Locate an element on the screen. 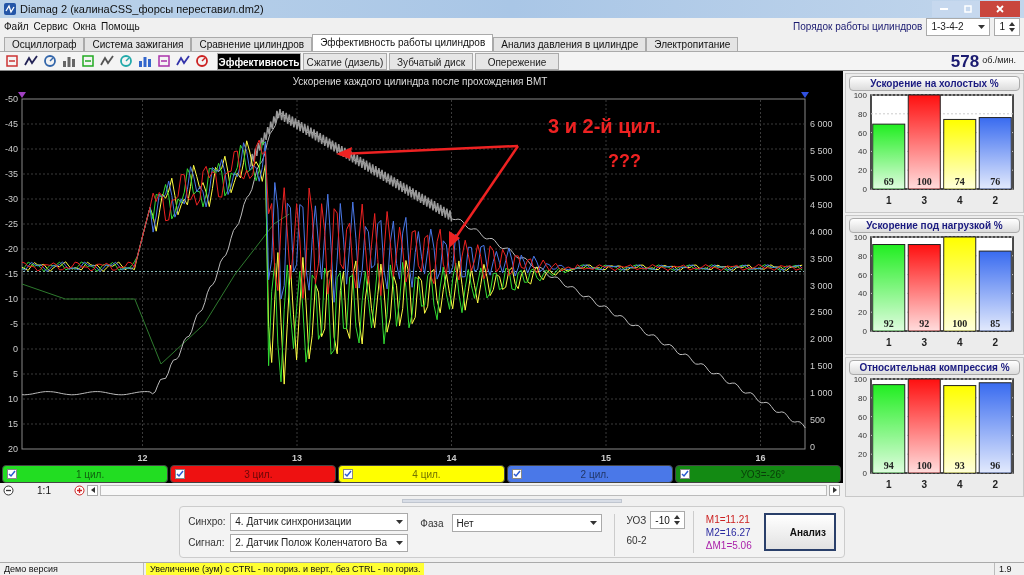  close-icon is located at coordinates (1000, 9).